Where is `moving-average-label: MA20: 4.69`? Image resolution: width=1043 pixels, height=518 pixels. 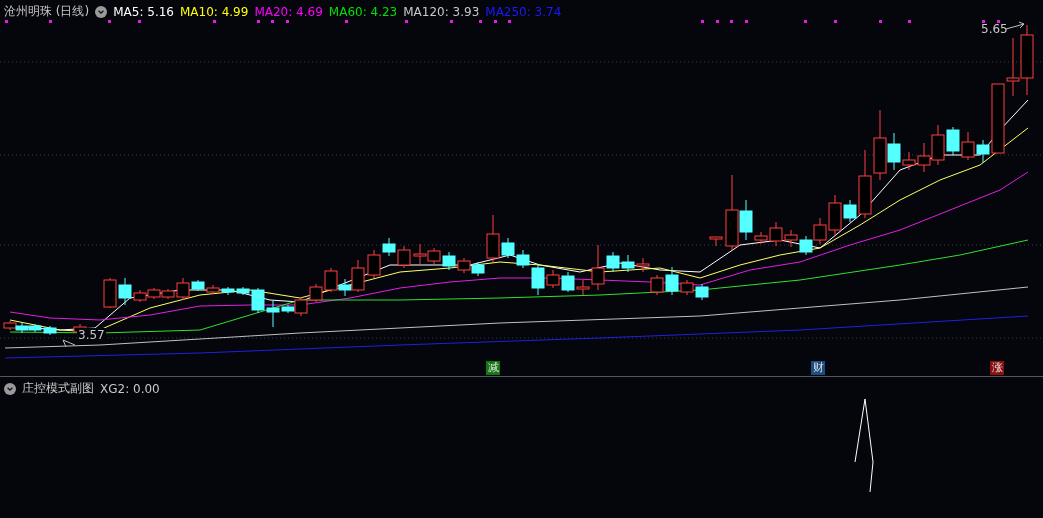 moving-average-label: MA20: 4.69 is located at coordinates (288, 11).